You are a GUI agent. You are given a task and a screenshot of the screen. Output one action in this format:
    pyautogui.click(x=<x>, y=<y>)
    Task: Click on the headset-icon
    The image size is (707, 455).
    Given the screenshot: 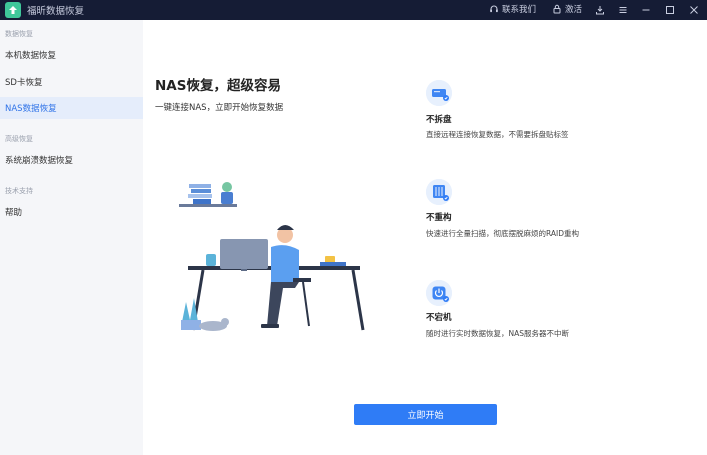 What is the action you would take?
    pyautogui.click(x=494, y=9)
    